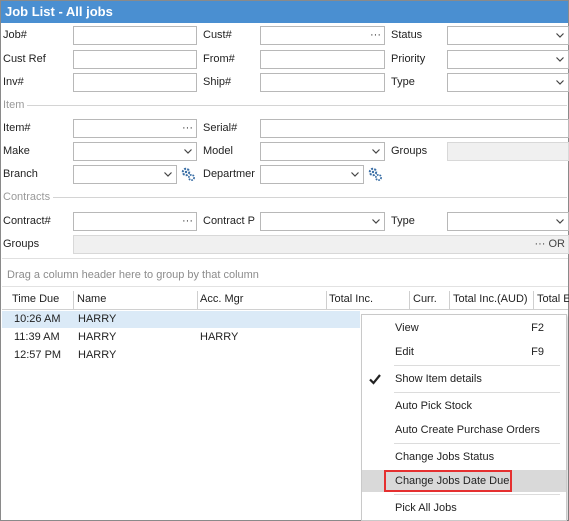  I want to click on contract-number-input: ···, so click(135, 221).